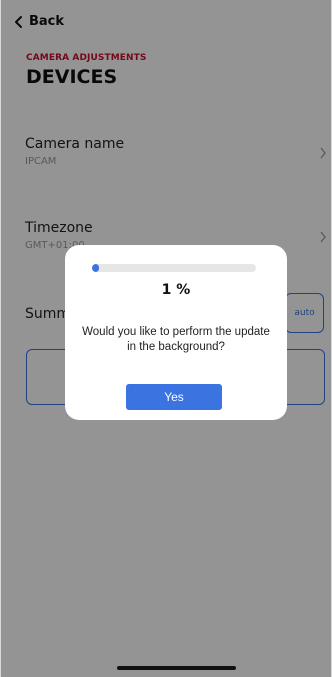 The image size is (332, 677). What do you see at coordinates (174, 268) in the screenshot?
I see `progress-bar` at bounding box center [174, 268].